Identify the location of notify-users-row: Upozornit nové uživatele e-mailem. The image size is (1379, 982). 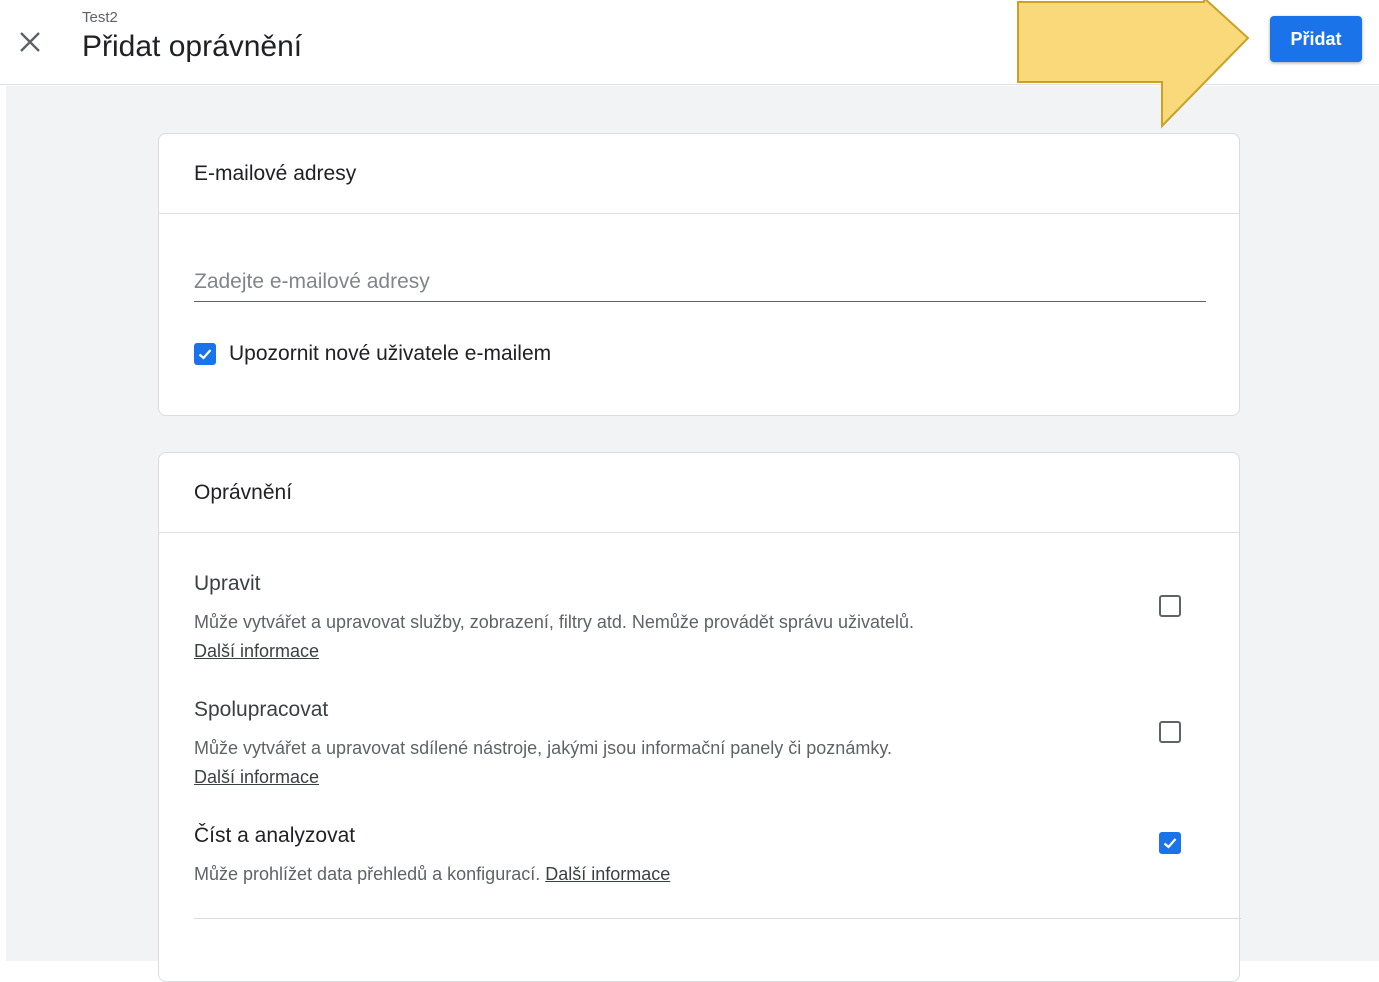
(372, 354).